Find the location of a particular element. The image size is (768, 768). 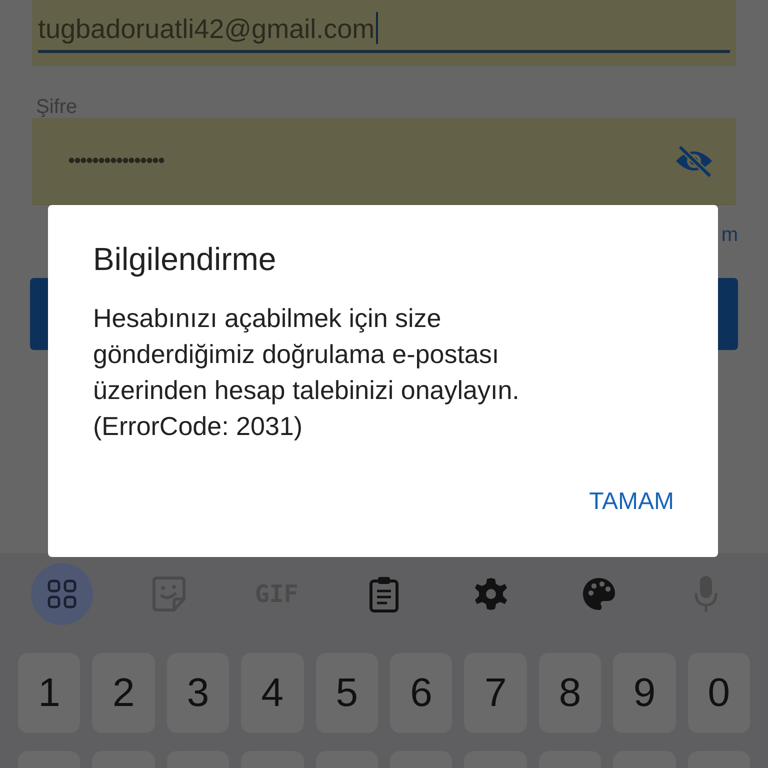

number-key: 6 is located at coordinates (421, 693).